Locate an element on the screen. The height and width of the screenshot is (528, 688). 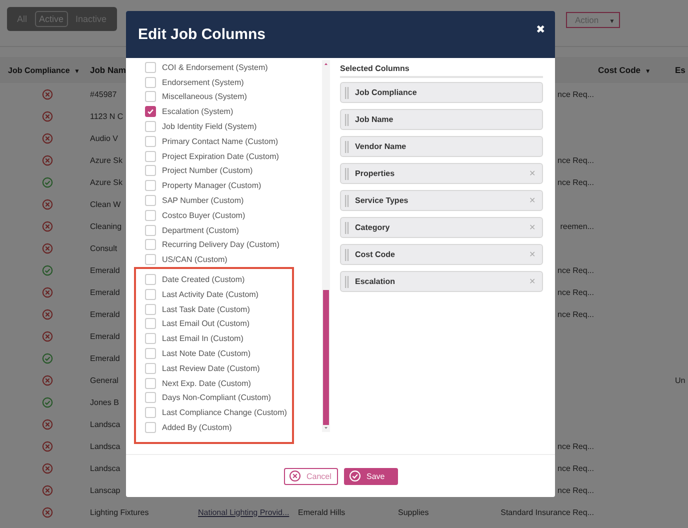
table-cell: Cleaning is located at coordinates (106, 226).